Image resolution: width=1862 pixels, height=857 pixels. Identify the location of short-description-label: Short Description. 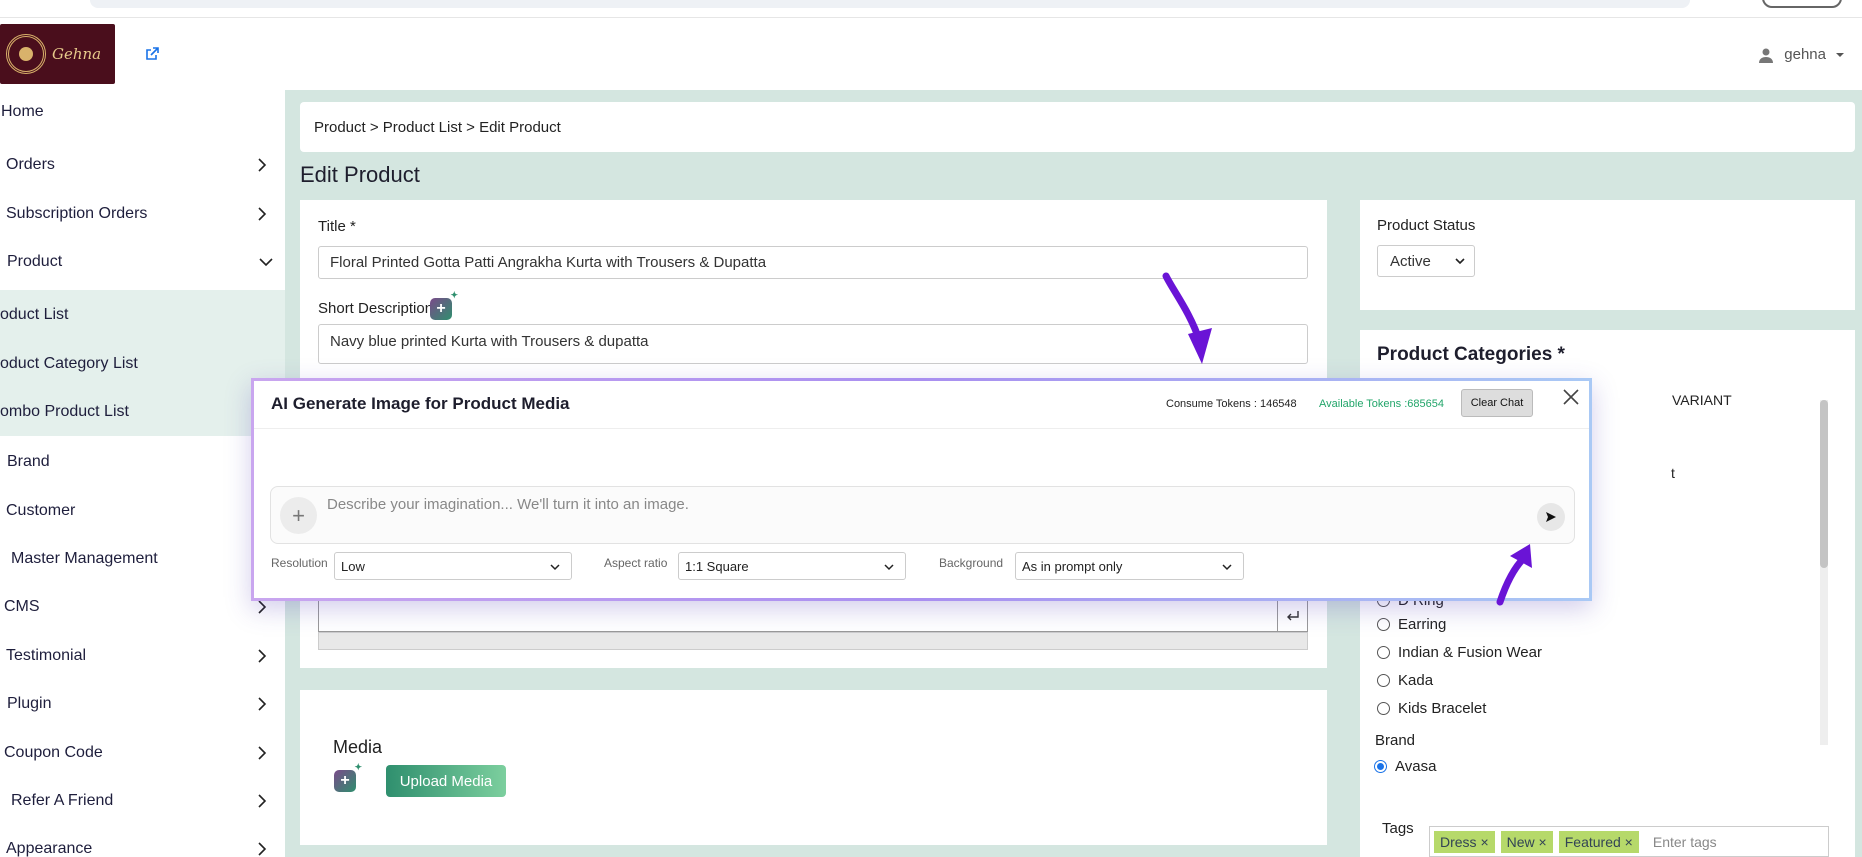
(376, 308).